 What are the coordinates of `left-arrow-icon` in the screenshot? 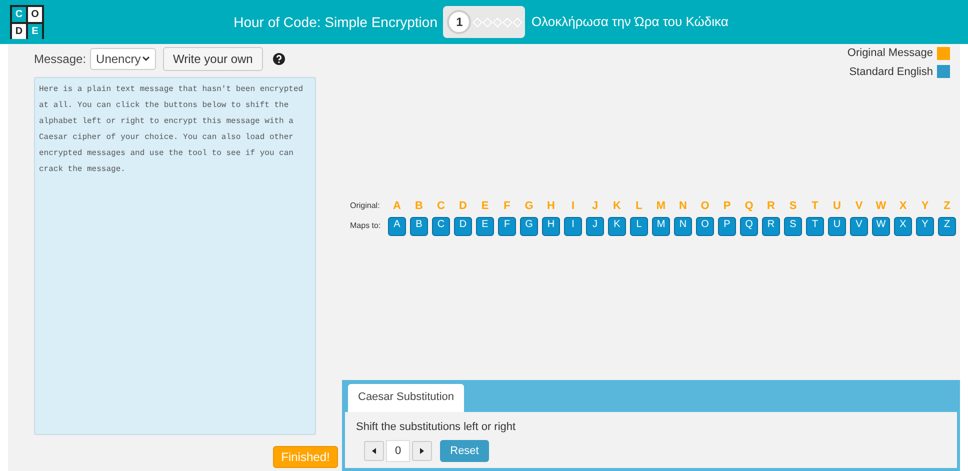 It's located at (374, 451).